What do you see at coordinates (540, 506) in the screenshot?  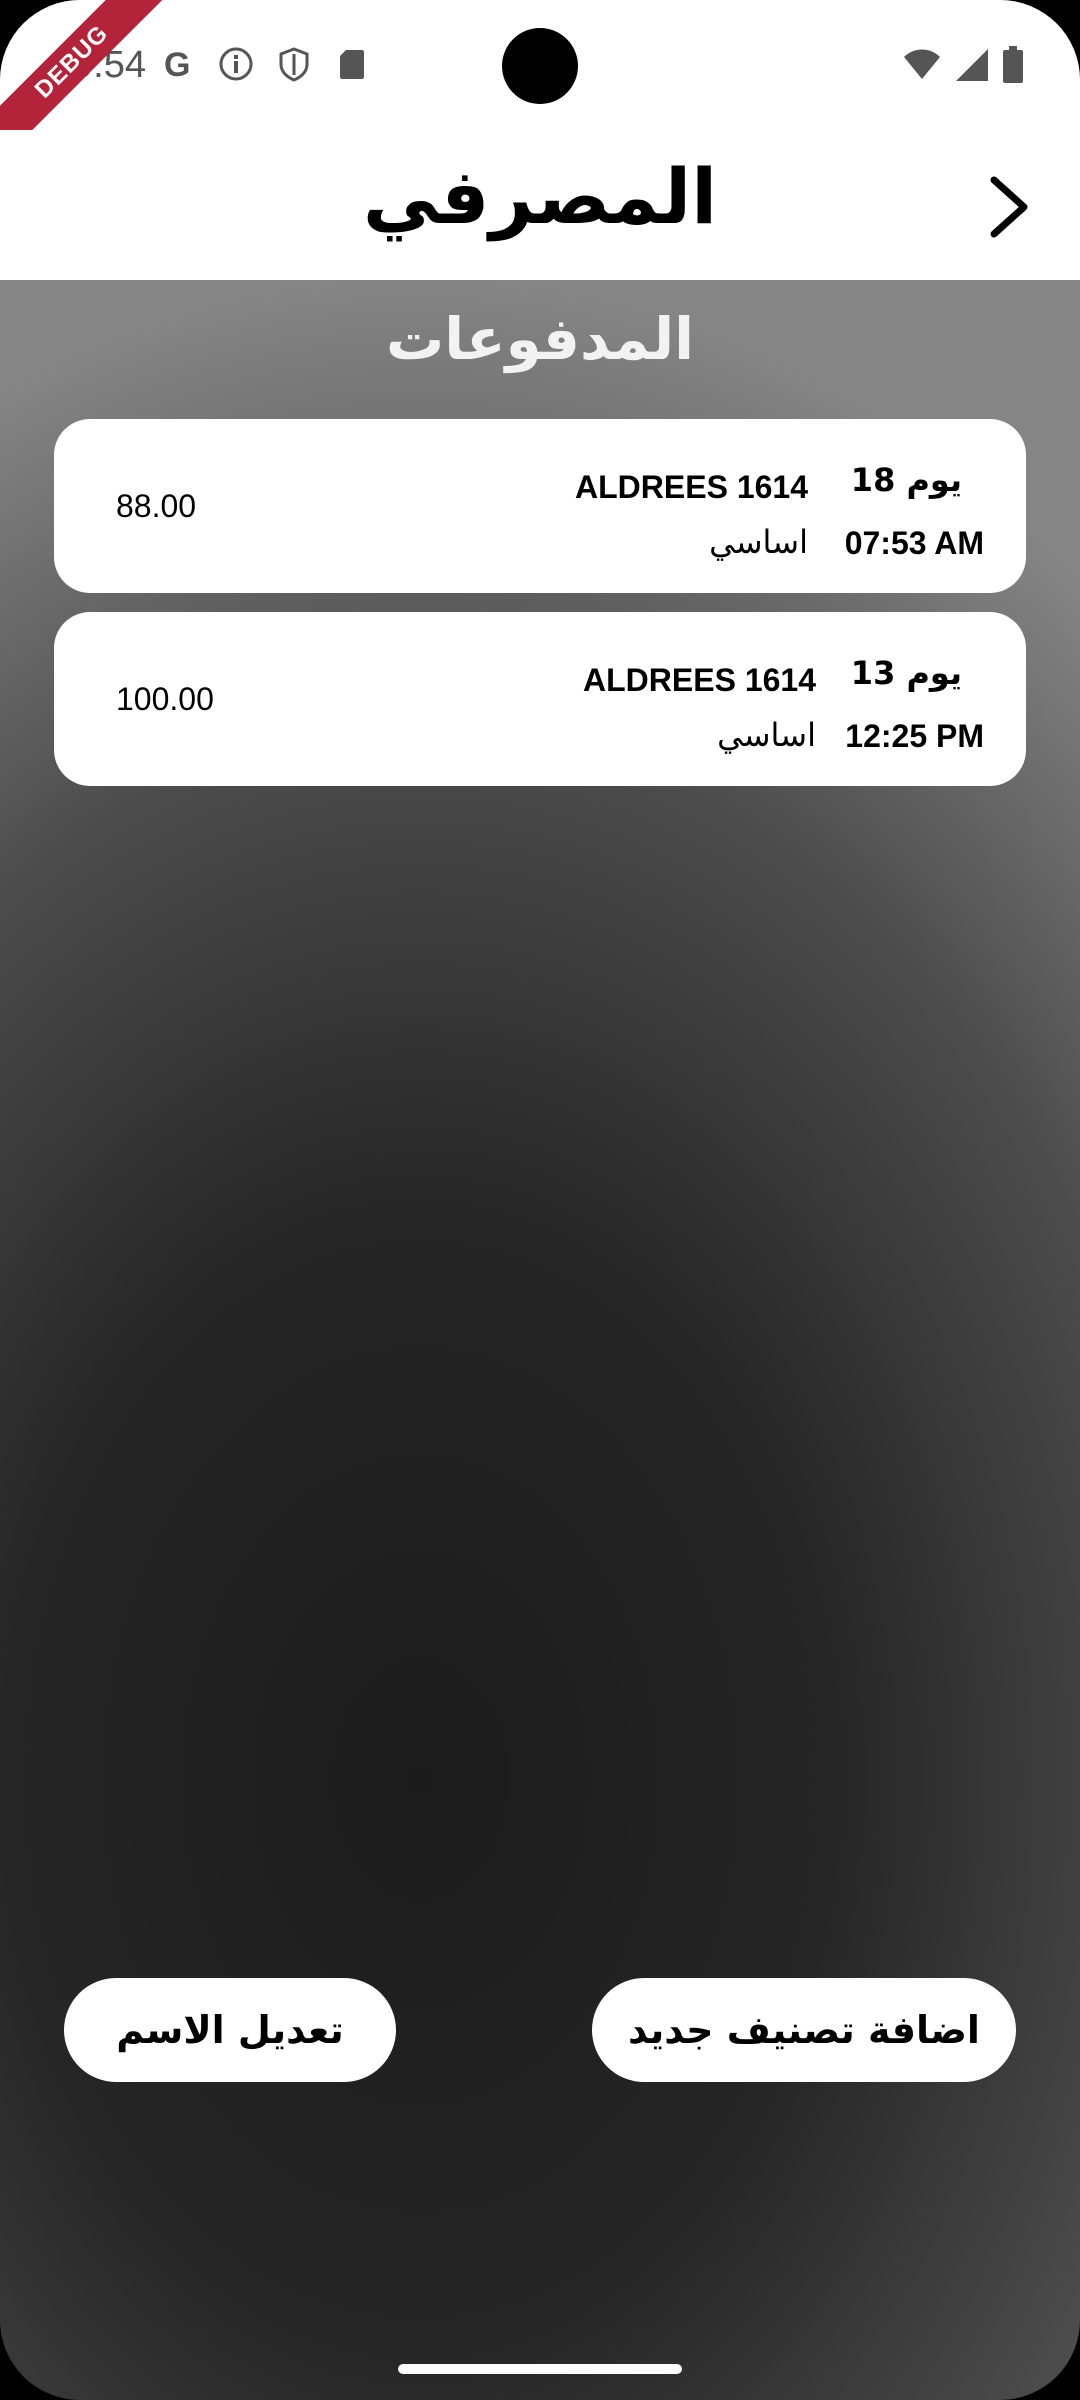 I see `payment-card: 88.00 ALDREES 1614 اساسي يوم 18 07:53 AM` at bounding box center [540, 506].